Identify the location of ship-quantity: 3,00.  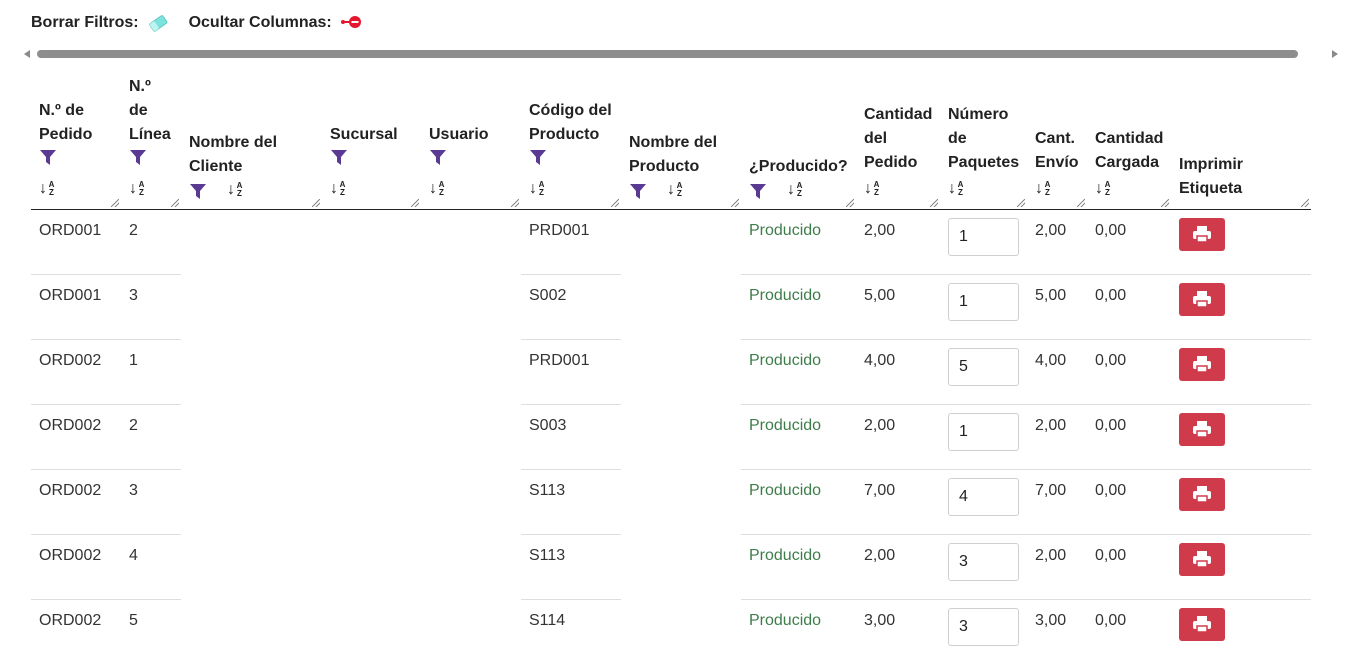
(1051, 620).